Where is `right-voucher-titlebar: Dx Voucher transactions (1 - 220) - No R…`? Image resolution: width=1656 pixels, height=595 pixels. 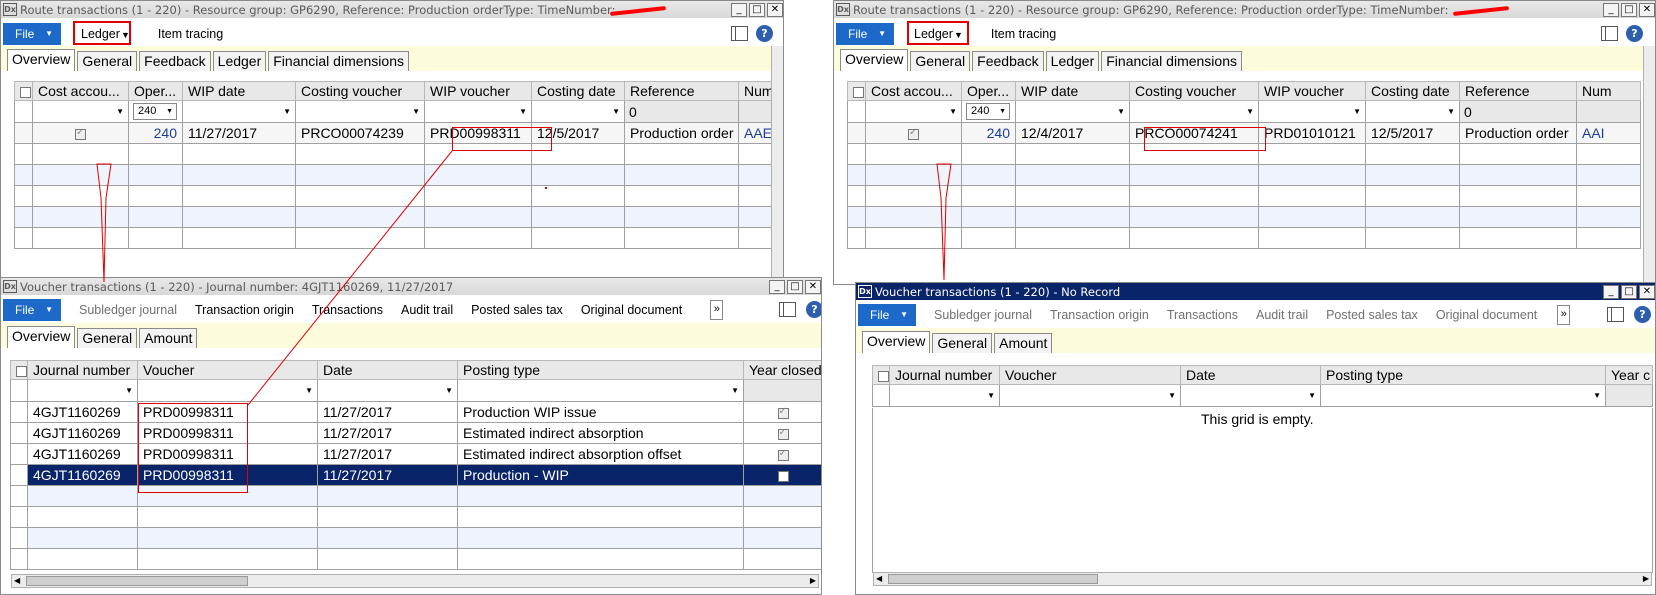 right-voucher-titlebar: Dx Voucher transactions (1 - 220) - No R… is located at coordinates (1255, 291).